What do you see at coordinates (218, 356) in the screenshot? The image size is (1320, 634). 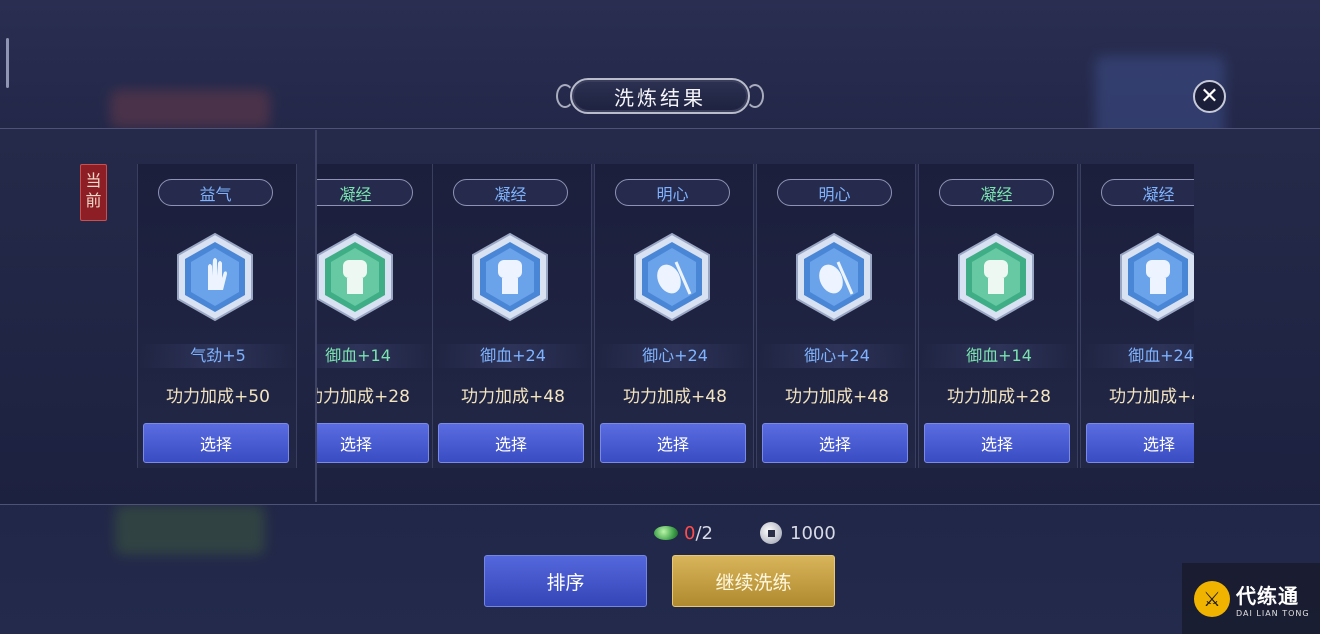 I see `card-stat: 气劲+5` at bounding box center [218, 356].